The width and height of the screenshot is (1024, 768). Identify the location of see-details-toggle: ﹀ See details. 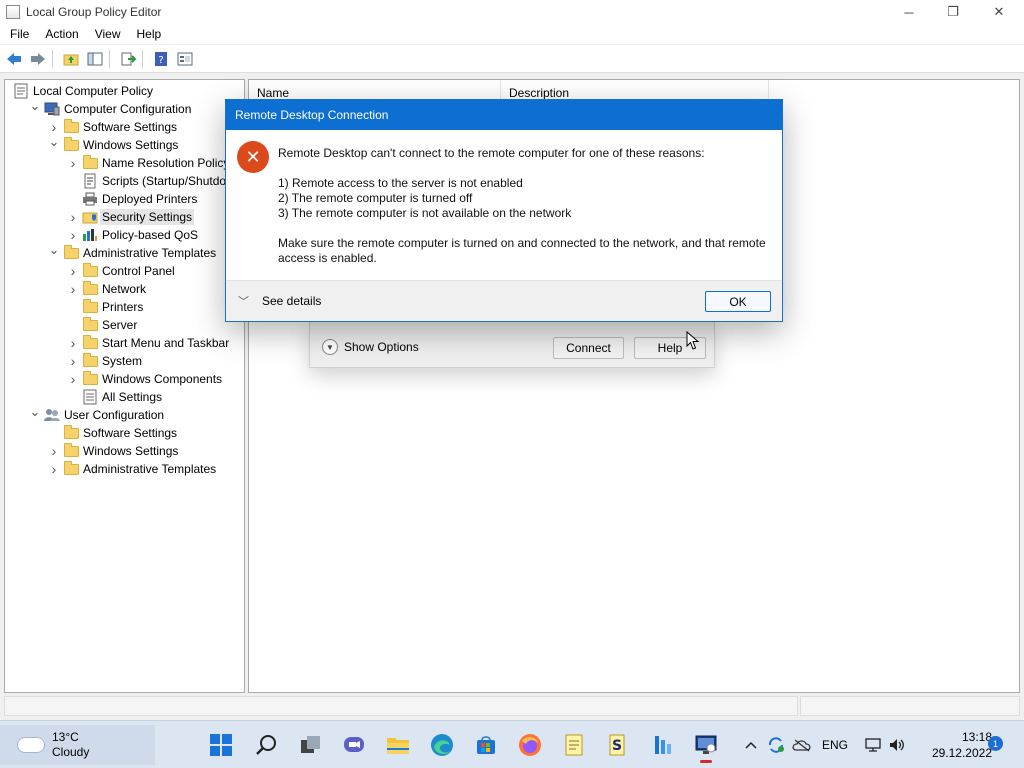
(279, 301).